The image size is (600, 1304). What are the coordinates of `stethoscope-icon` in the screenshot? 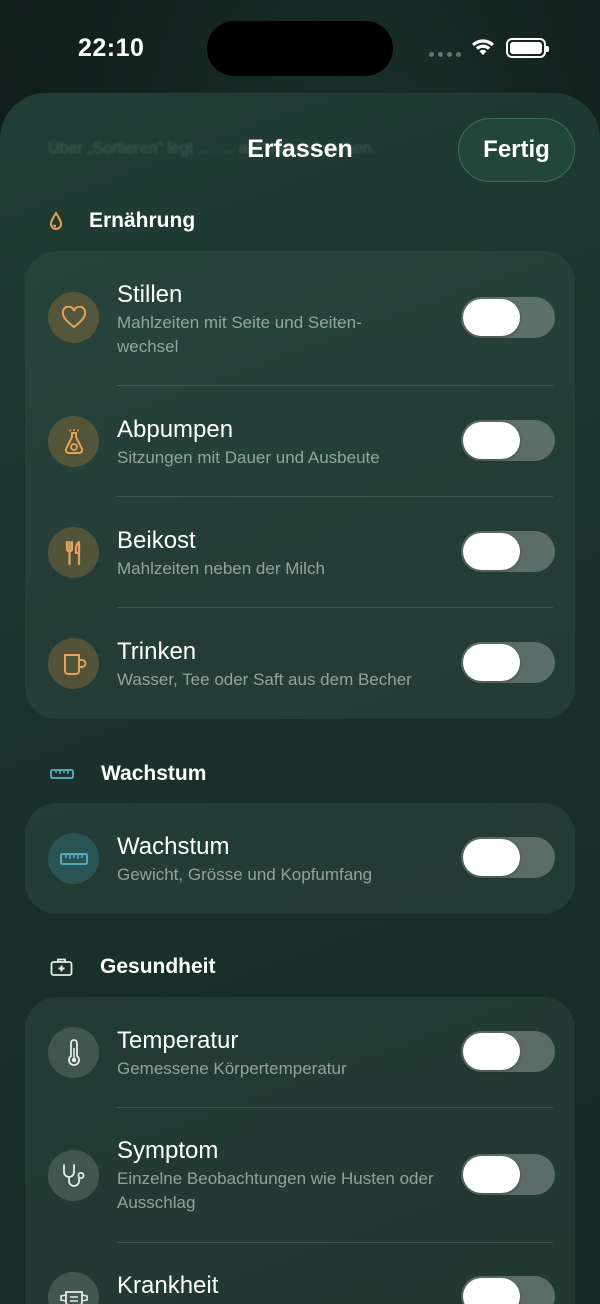 It's located at (73, 1175).